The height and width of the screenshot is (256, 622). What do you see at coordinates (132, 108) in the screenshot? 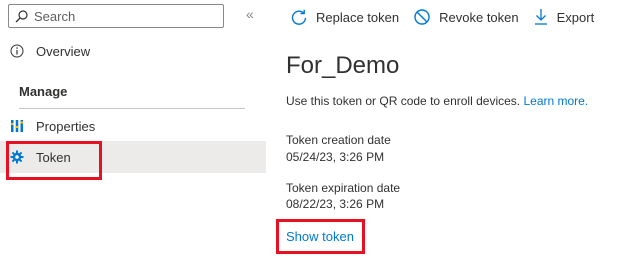
I see `divider` at bounding box center [132, 108].